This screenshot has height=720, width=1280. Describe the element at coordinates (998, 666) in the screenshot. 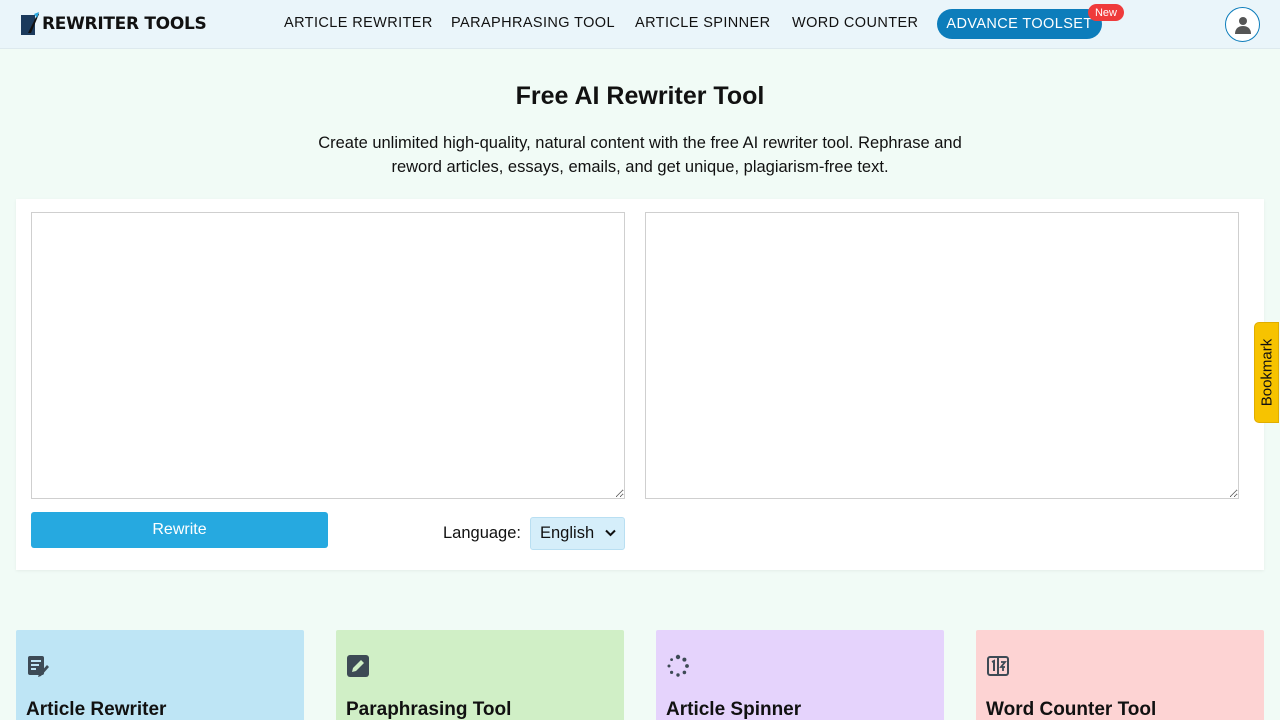

I see `counter-icon` at that location.